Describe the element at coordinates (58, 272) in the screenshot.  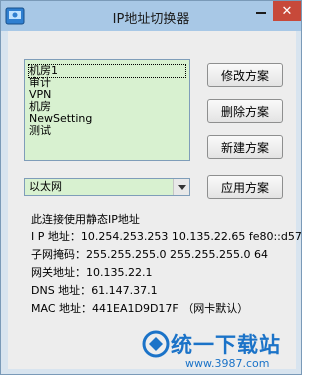
I see `gateway-label: 网关地址：` at that location.